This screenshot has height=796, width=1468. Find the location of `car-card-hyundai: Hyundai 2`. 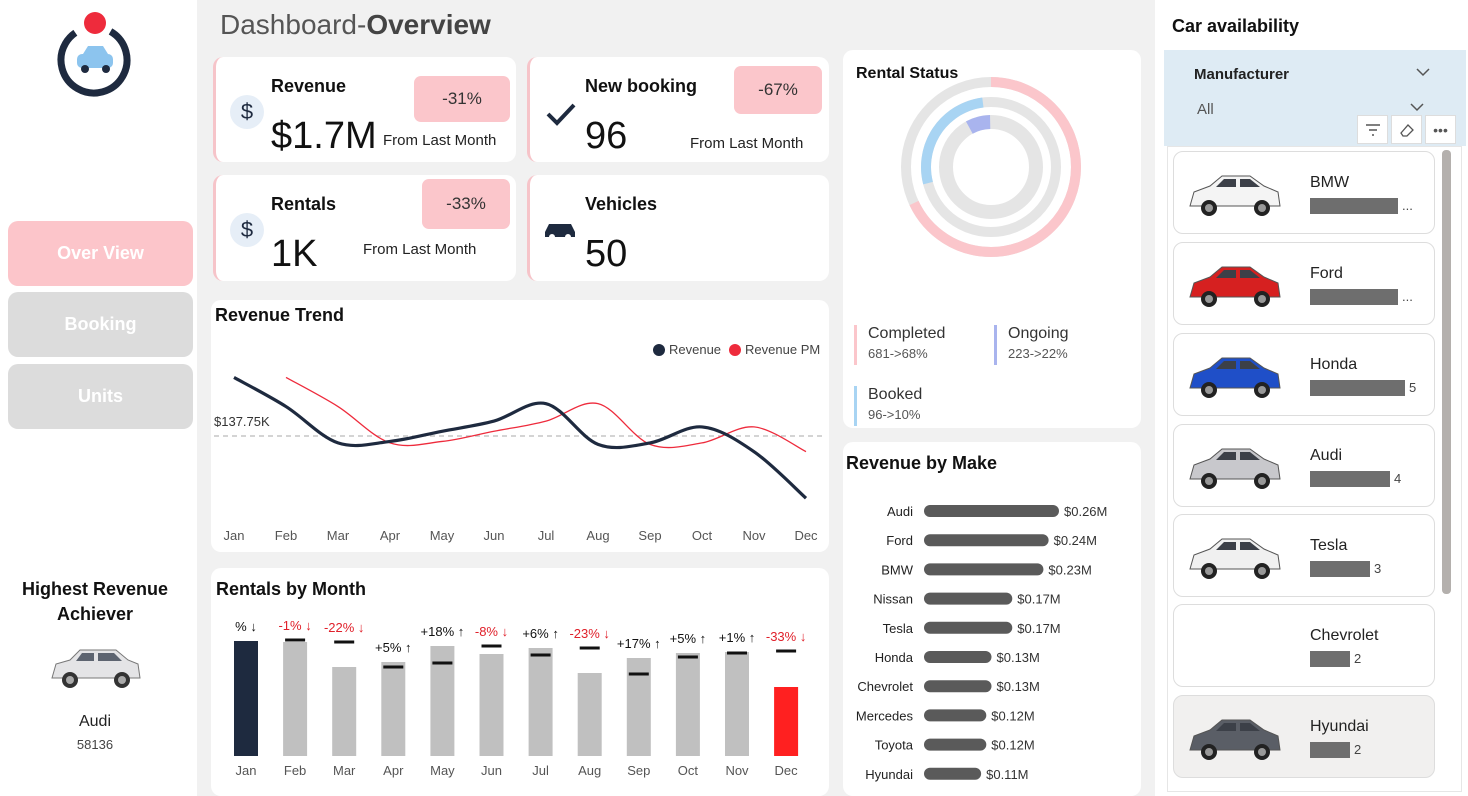

car-card-hyundai: Hyundai 2 is located at coordinates (1304, 736).